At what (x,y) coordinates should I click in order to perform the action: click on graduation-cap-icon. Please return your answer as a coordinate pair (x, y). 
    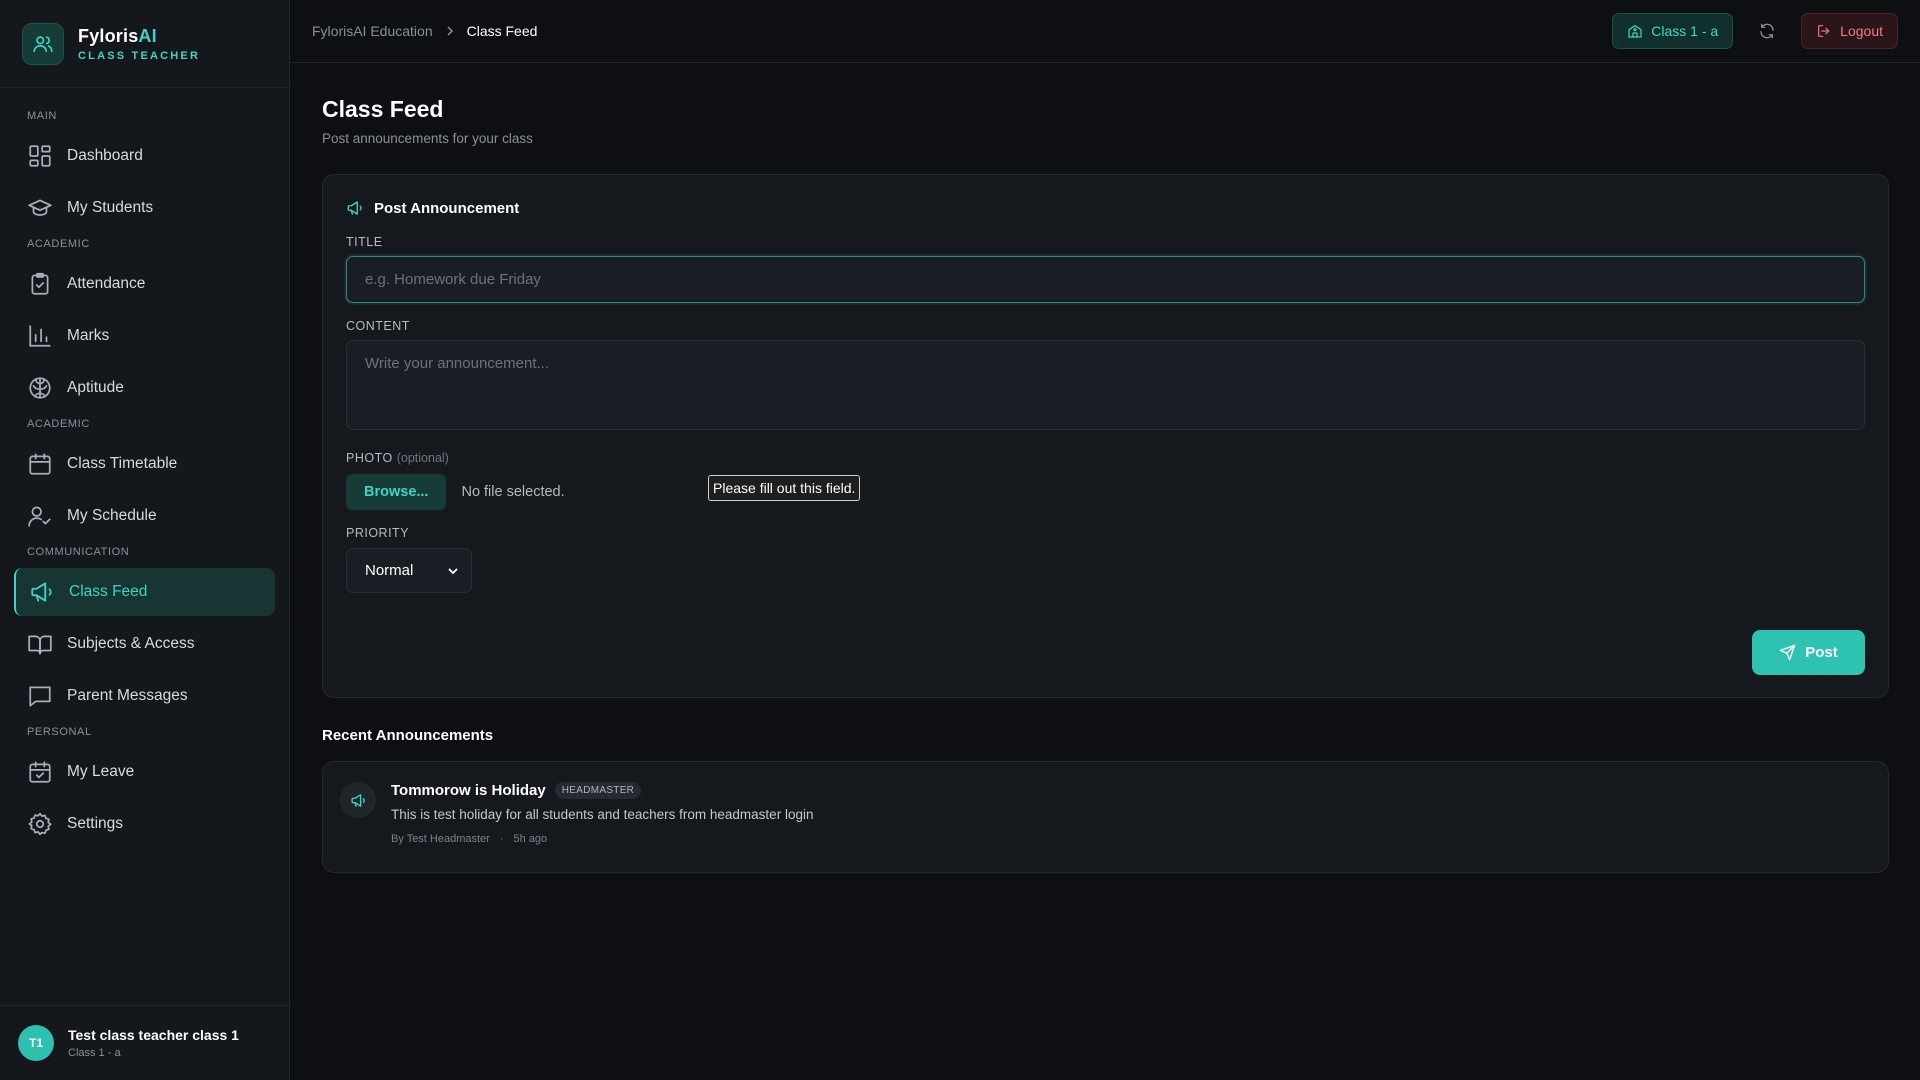
    Looking at the image, I should click on (40, 208).